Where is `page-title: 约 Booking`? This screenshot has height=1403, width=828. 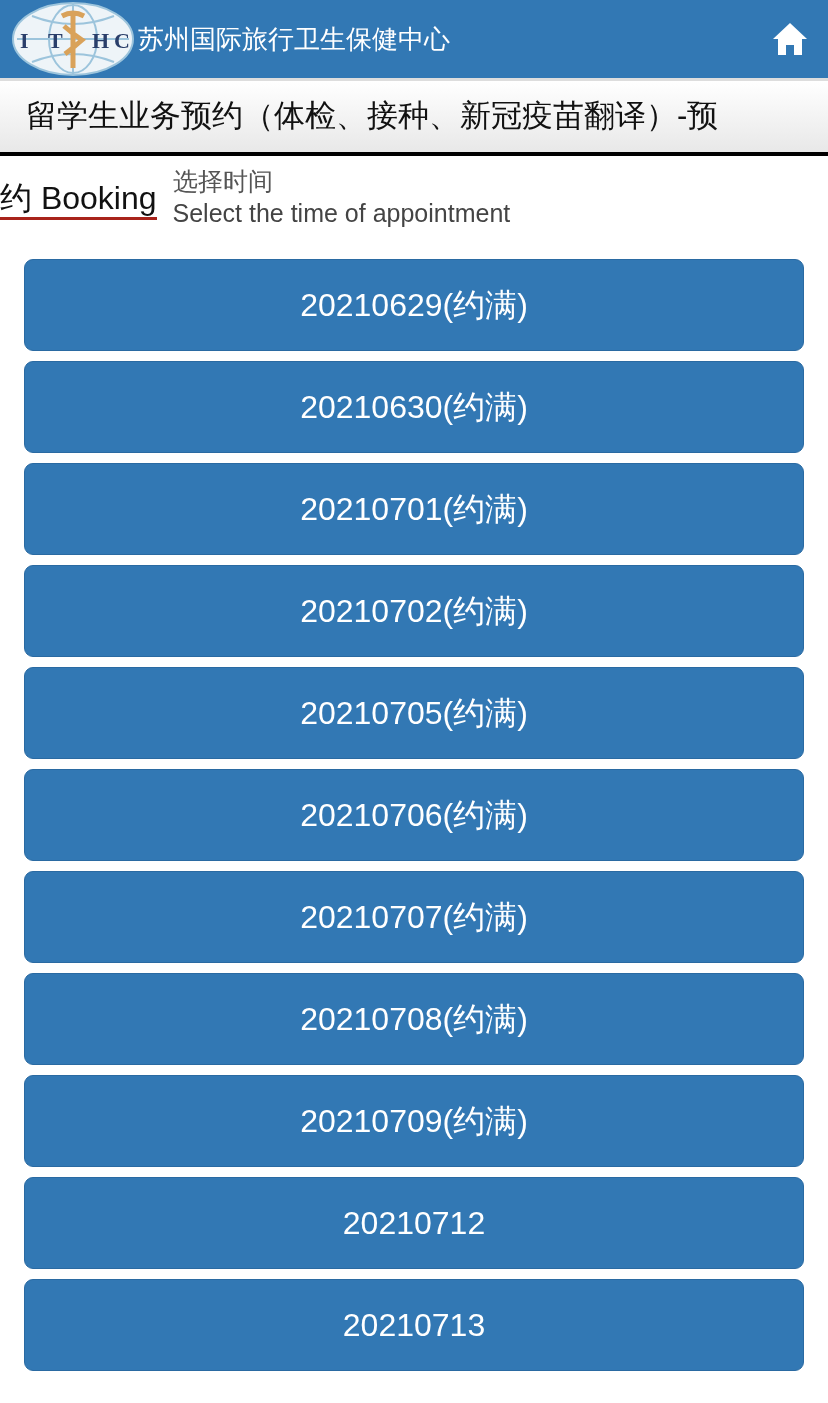
page-title: 约 Booking is located at coordinates (78, 200).